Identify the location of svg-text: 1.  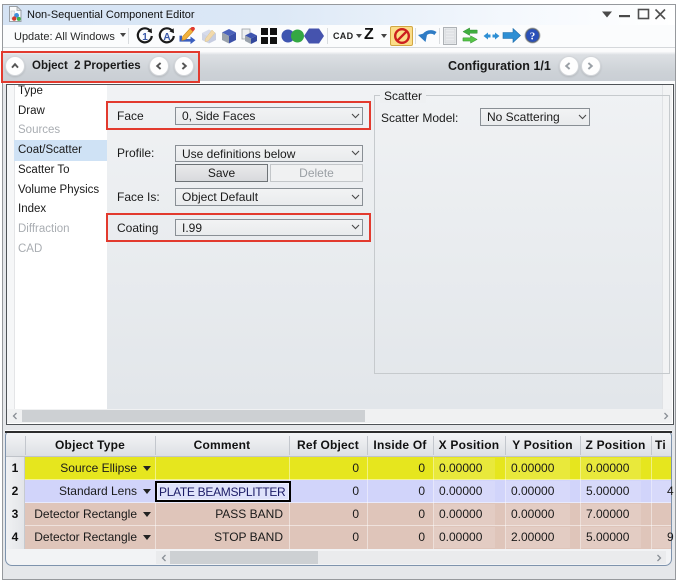
(145, 37).